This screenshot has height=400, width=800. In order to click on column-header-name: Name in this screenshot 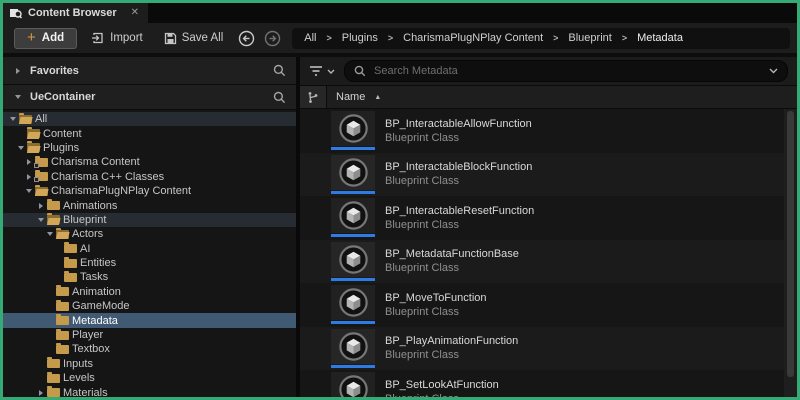, I will do `click(350, 97)`.